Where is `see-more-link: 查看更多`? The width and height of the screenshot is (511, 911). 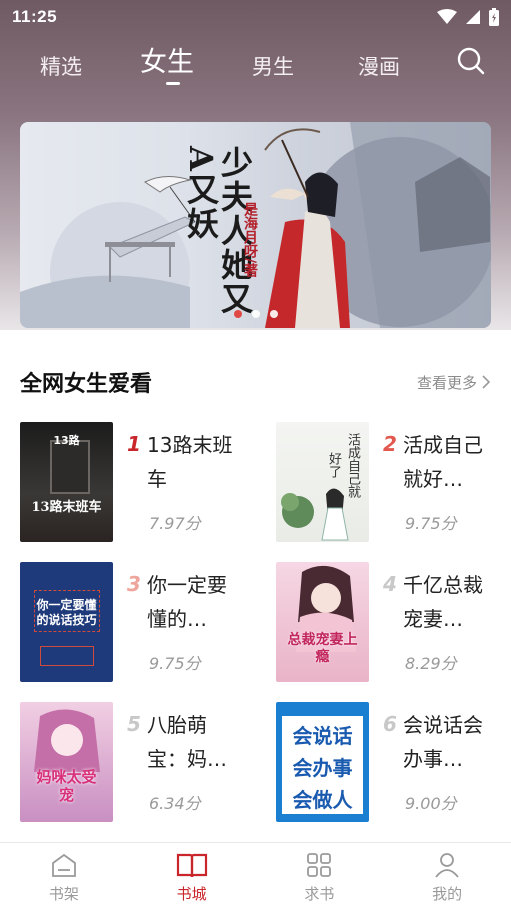 see-more-link: 查看更多 is located at coordinates (454, 382).